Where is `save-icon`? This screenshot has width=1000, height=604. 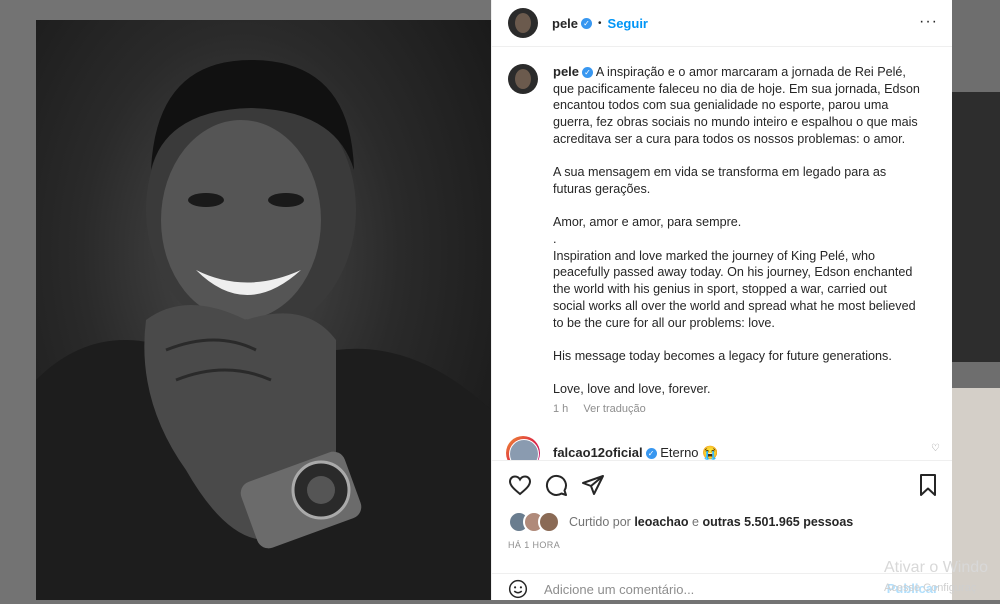 save-icon is located at coordinates (928, 485).